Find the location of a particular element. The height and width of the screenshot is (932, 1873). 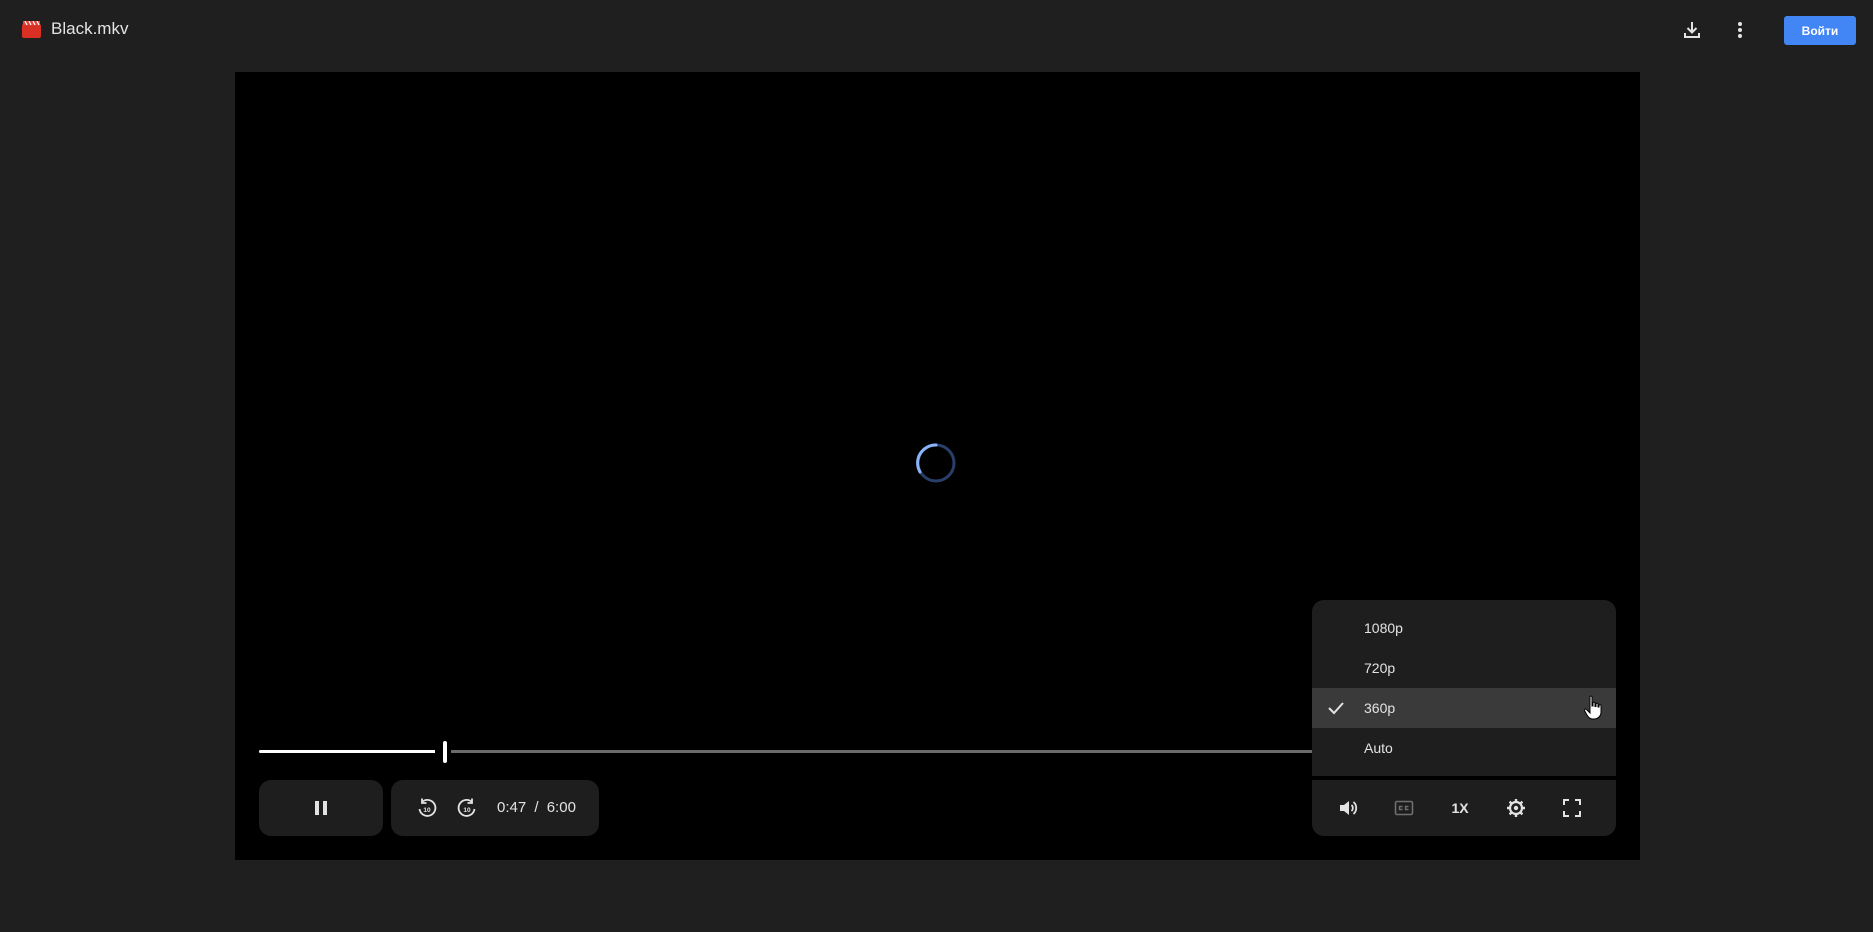

closed-captions-icon is located at coordinates (1404, 808).